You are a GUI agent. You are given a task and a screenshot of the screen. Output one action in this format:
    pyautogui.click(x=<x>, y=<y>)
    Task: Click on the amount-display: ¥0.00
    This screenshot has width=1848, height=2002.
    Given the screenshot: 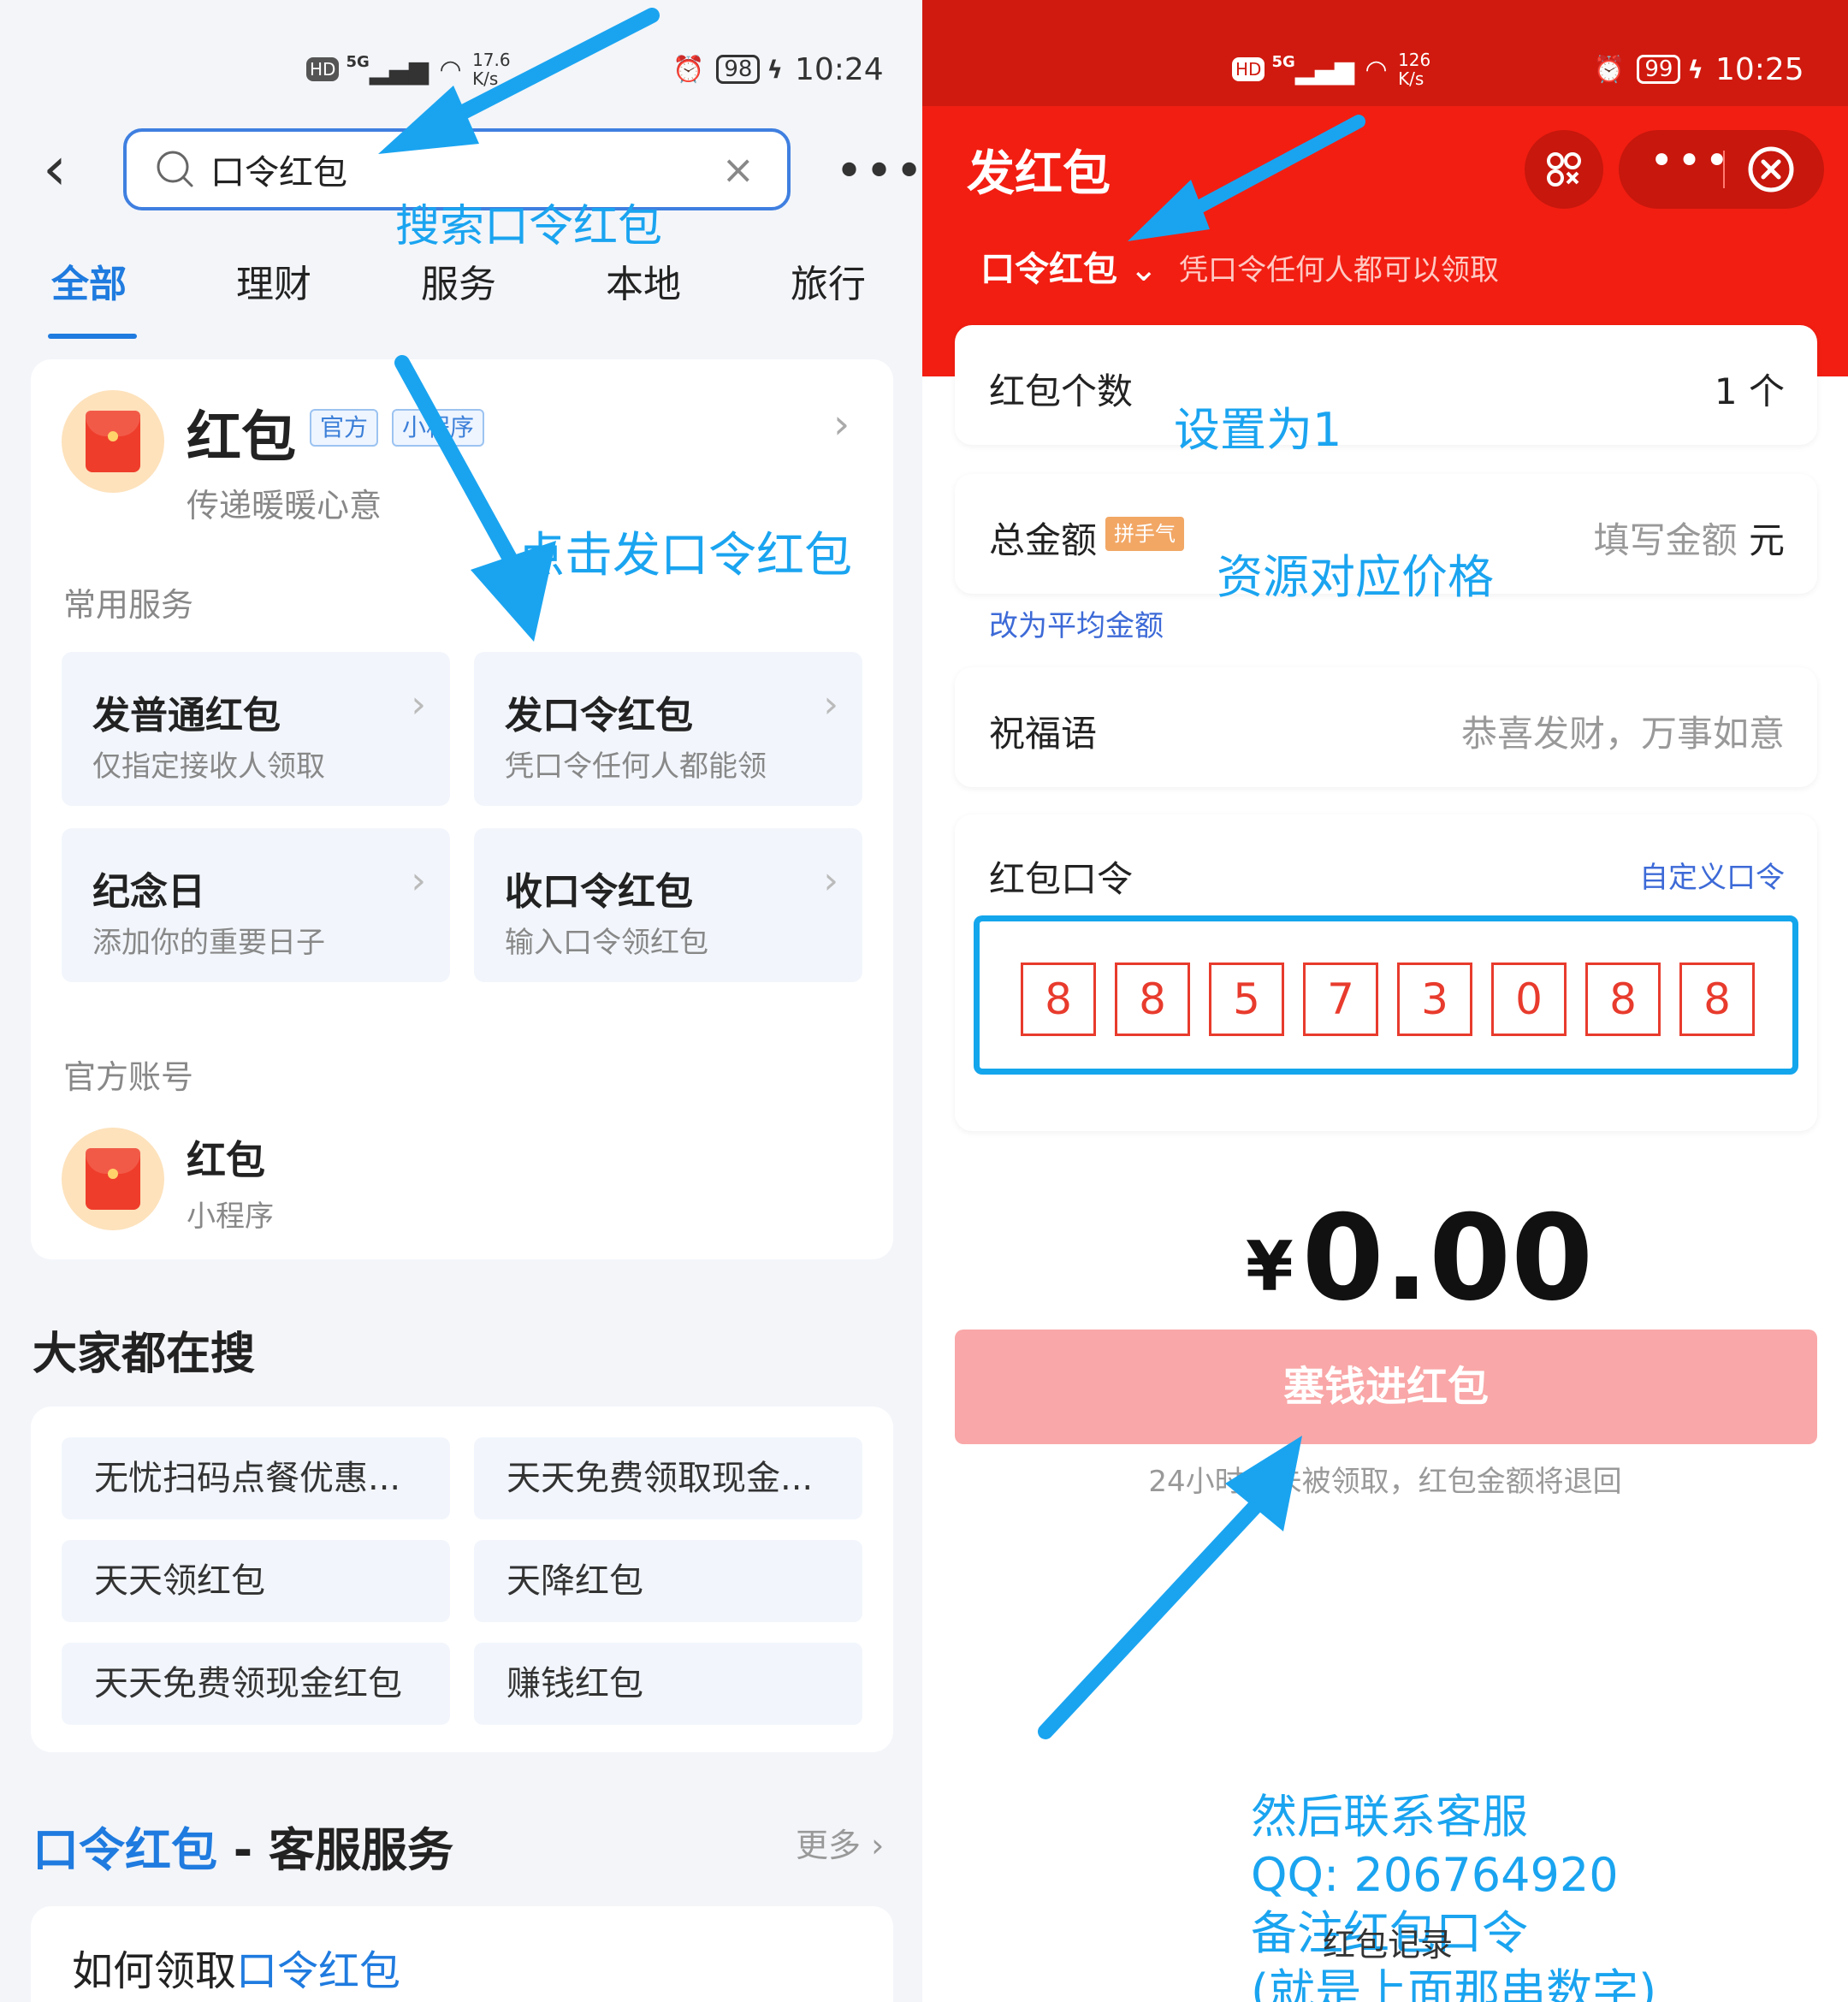 What is the action you would take?
    pyautogui.click(x=1419, y=1258)
    